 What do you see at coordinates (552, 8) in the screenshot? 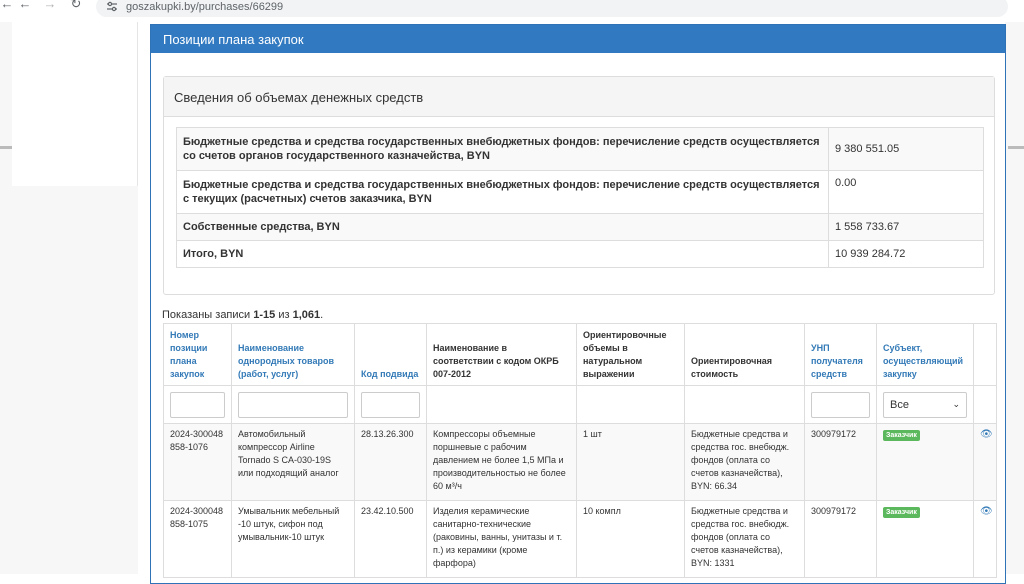
I see `address-bar: goszakupki.by/purchases/66299` at bounding box center [552, 8].